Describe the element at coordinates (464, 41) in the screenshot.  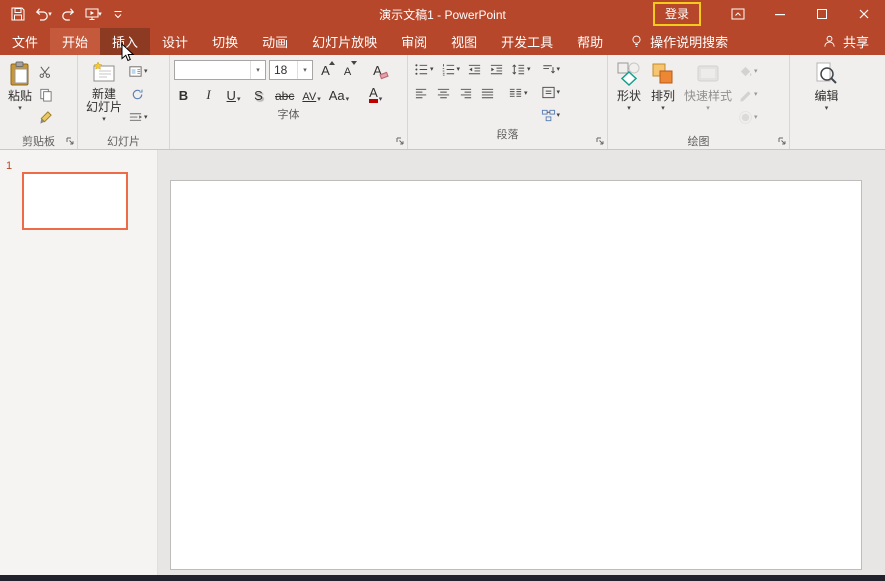
I see `tab-view: 视图` at that location.